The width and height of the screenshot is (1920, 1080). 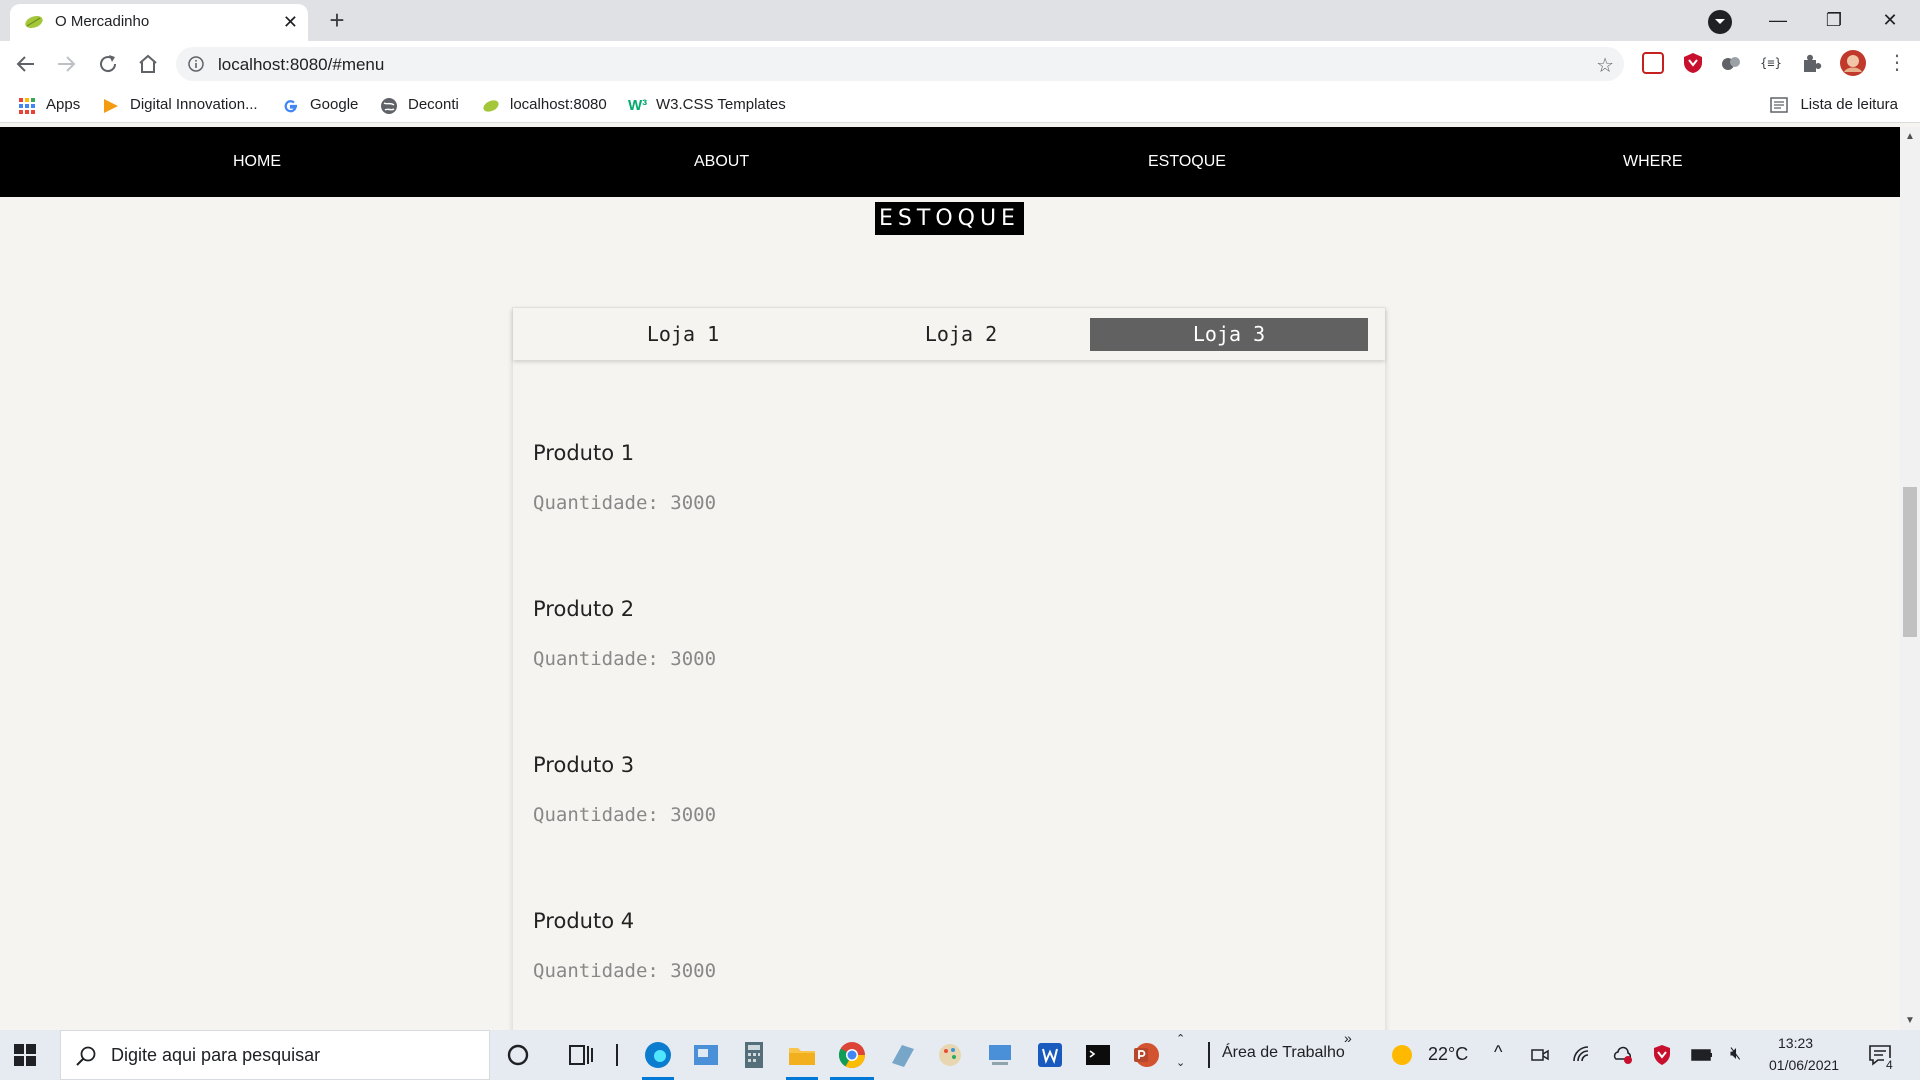 What do you see at coordinates (1283, 1053) in the screenshot?
I see `desktop-toolbar-label: Área de Trabalho` at bounding box center [1283, 1053].